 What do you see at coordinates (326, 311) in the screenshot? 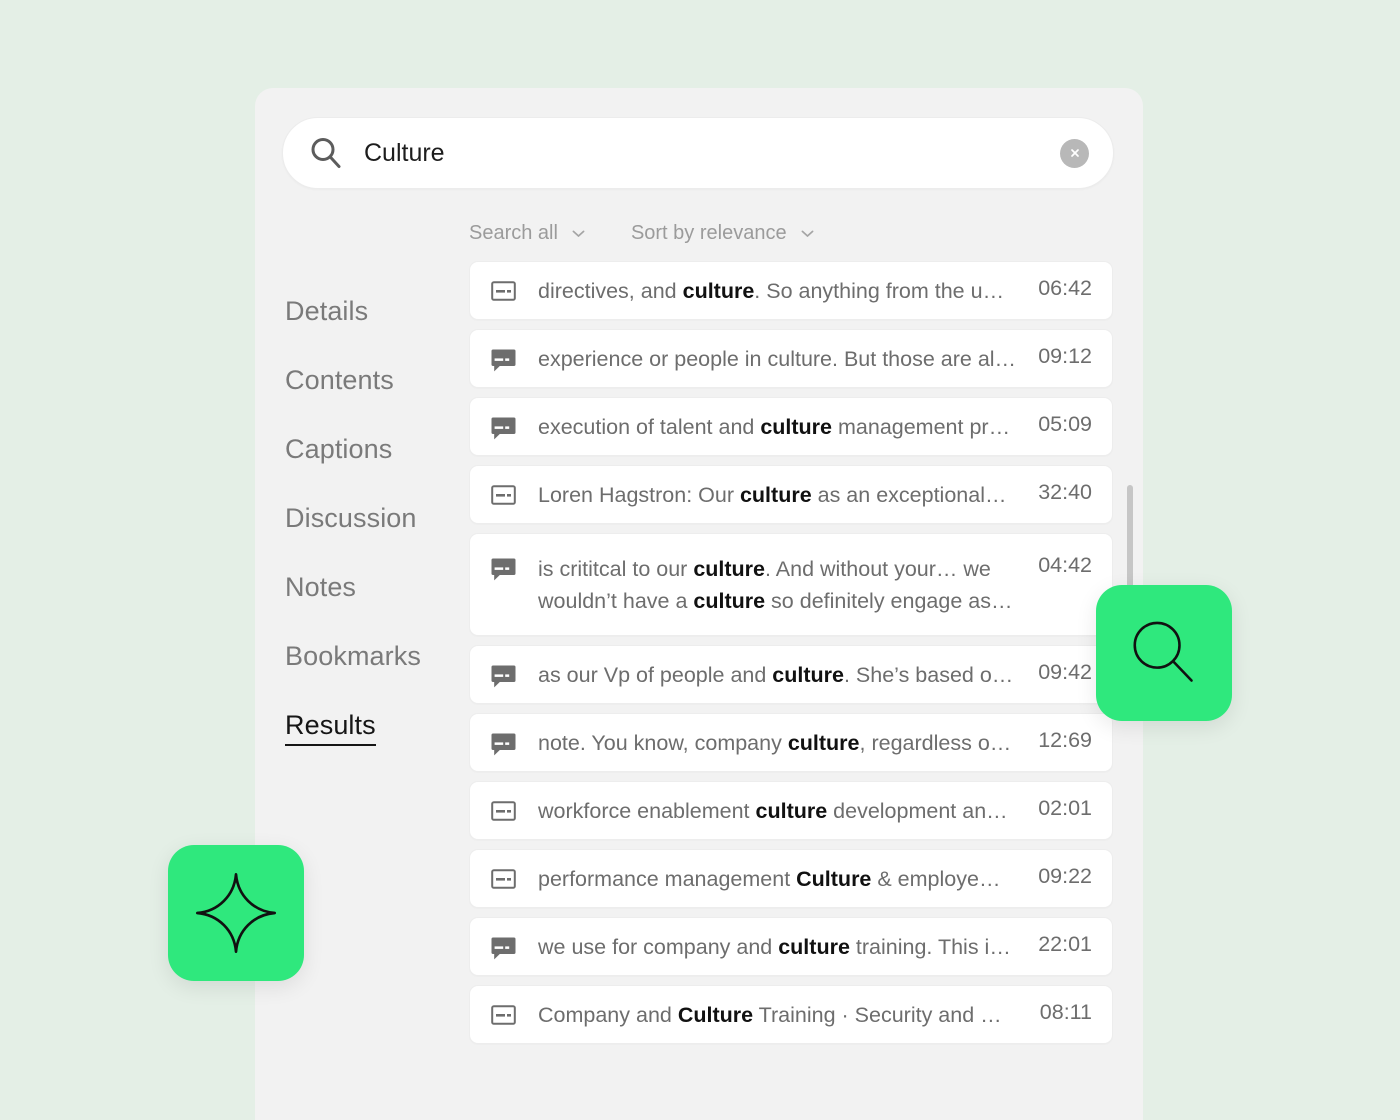
I see `sidebar-item-details: Details` at bounding box center [326, 311].